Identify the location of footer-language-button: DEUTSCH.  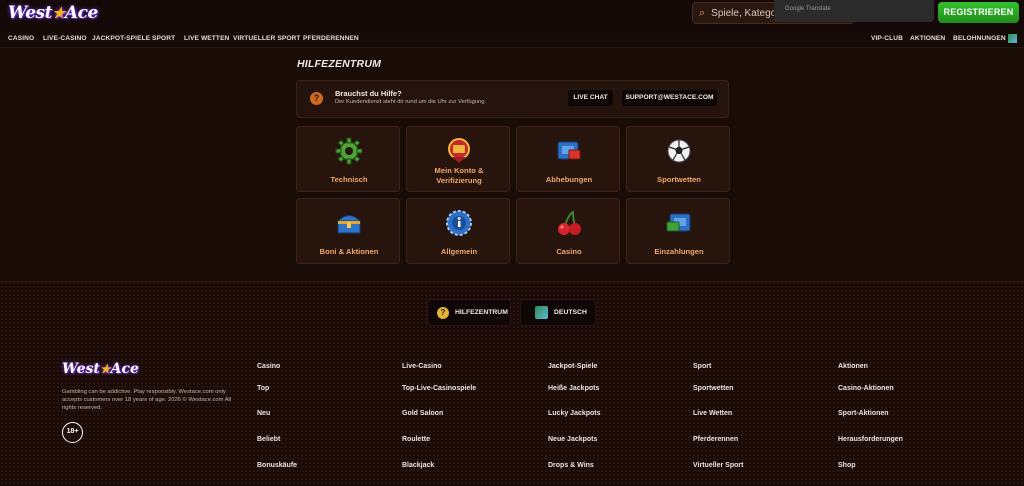
(558, 312).